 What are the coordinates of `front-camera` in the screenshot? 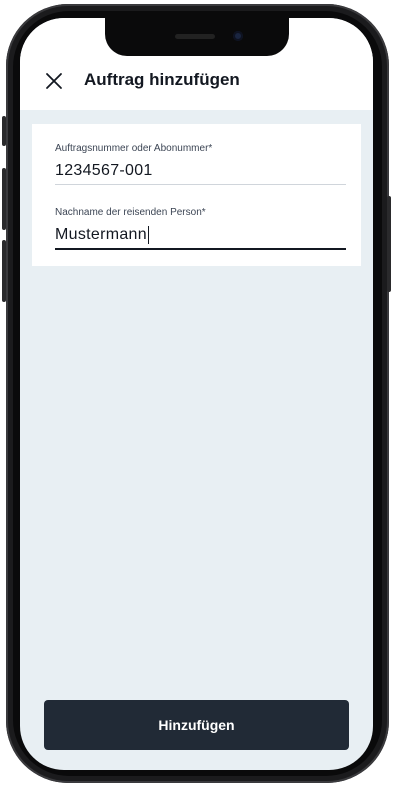 It's located at (238, 36).